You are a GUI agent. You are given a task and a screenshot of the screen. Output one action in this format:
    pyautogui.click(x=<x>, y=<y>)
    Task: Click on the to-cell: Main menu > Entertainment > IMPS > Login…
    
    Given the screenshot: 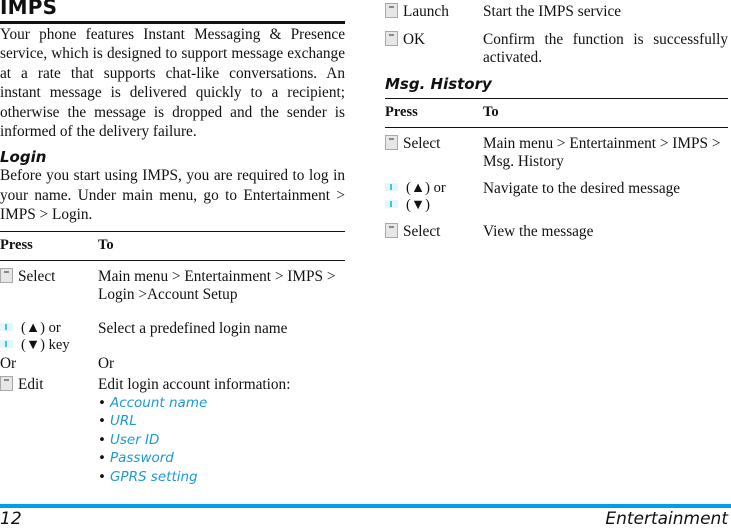 What is the action you would take?
    pyautogui.click(x=217, y=285)
    